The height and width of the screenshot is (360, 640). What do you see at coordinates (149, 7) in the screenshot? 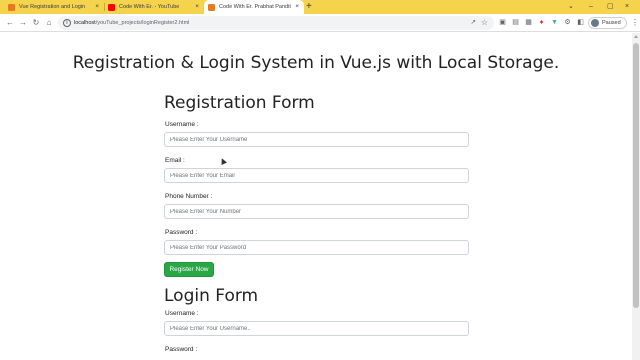
I see `tab-label: Code With Er. - YouTube` at bounding box center [149, 7].